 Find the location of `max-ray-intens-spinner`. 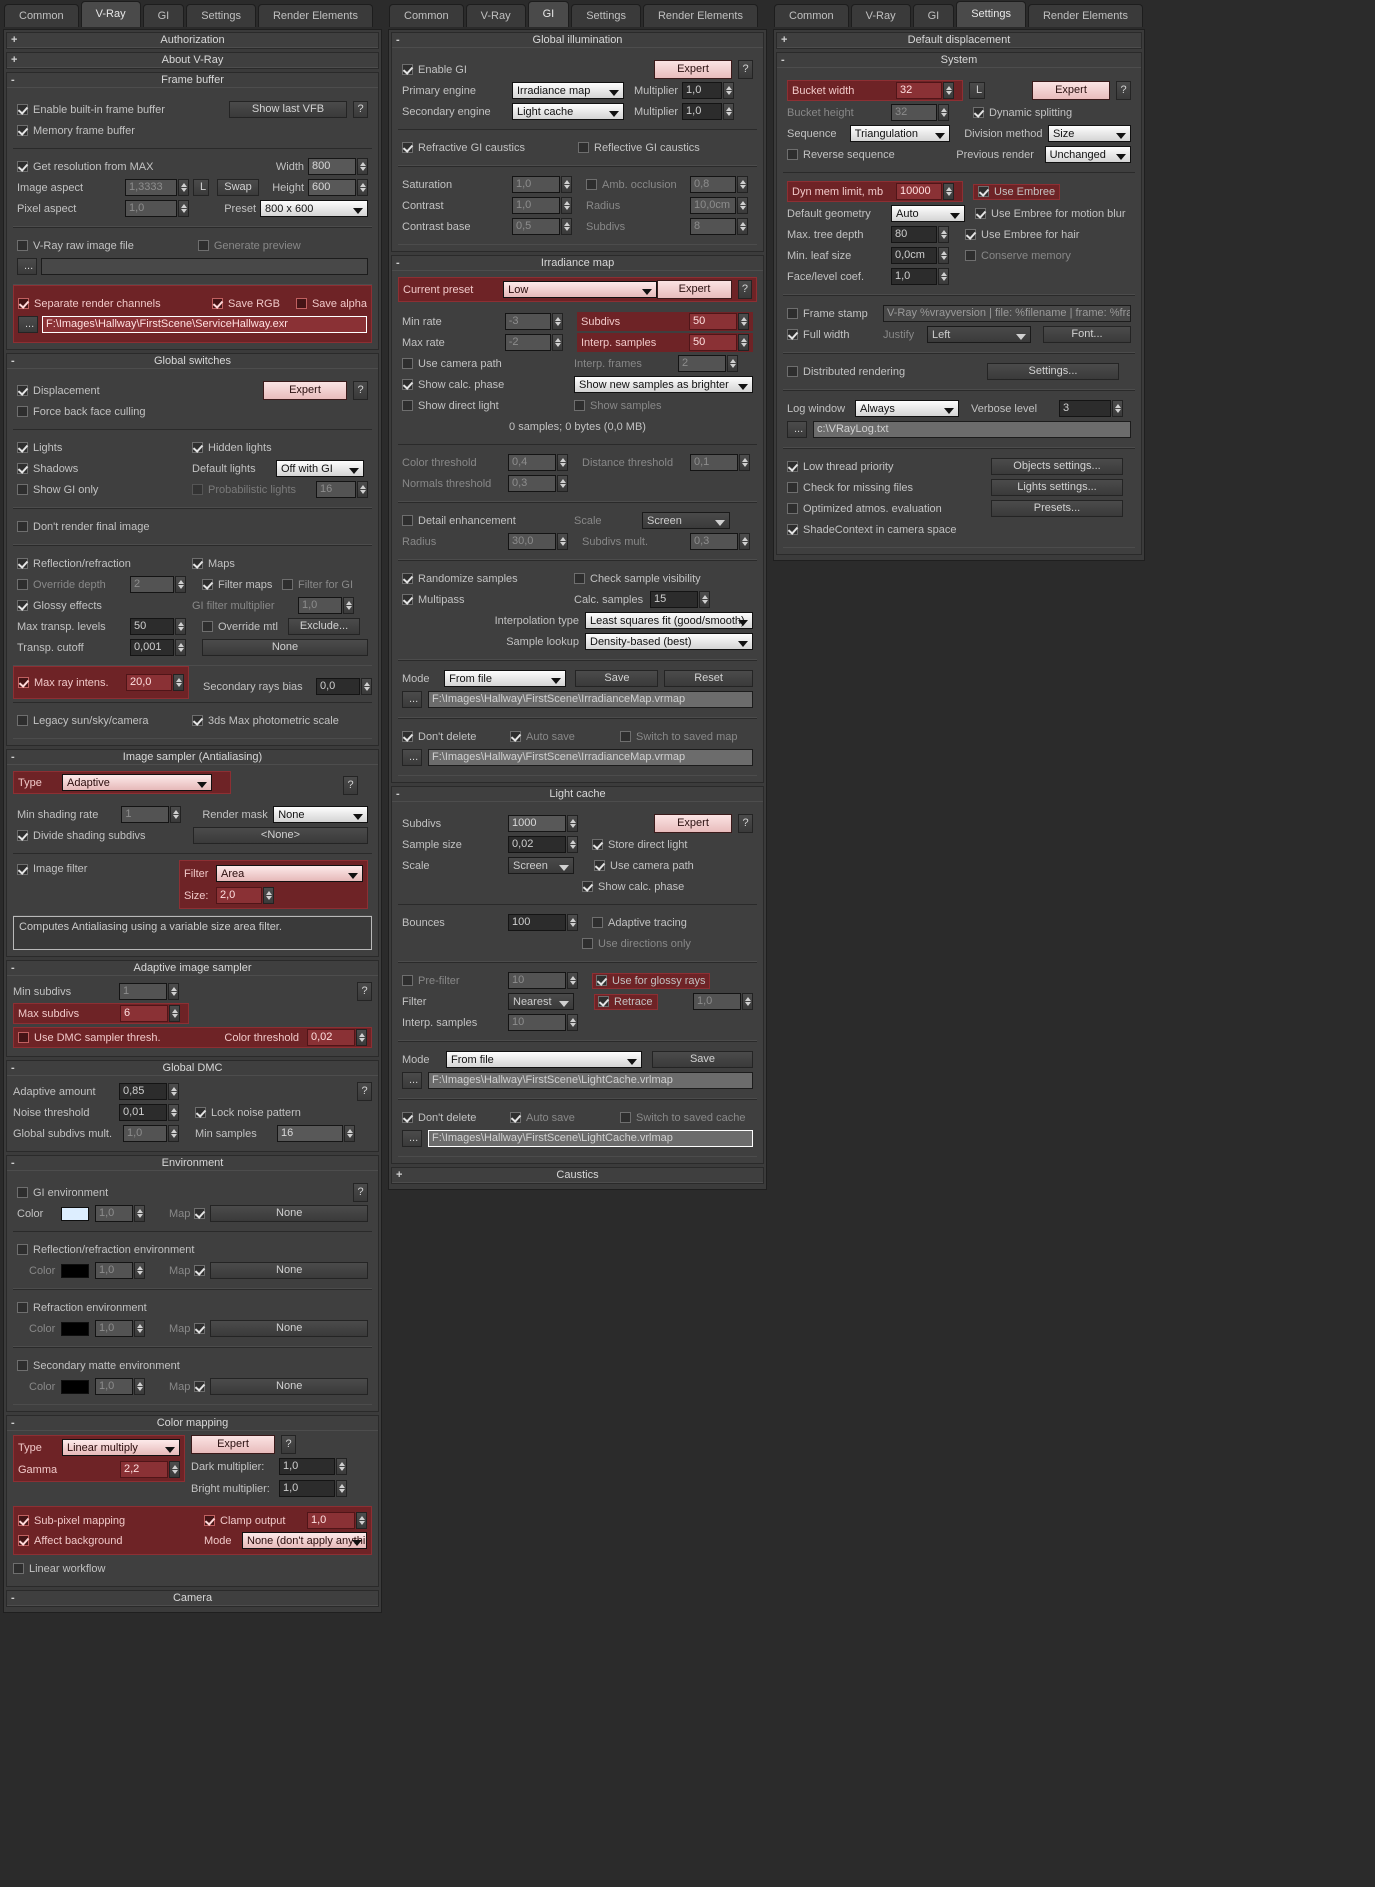

max-ray-intens-spinner is located at coordinates (178, 682).